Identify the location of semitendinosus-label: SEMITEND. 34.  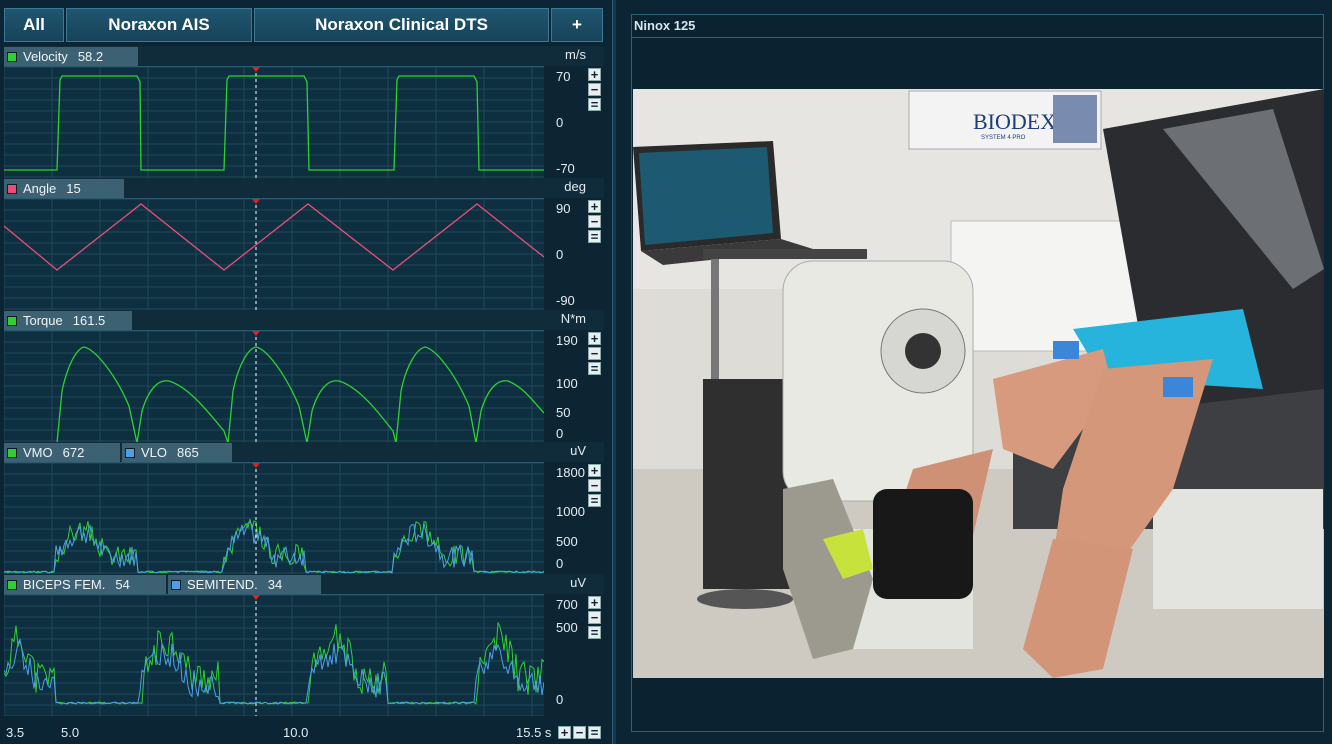
(244, 584).